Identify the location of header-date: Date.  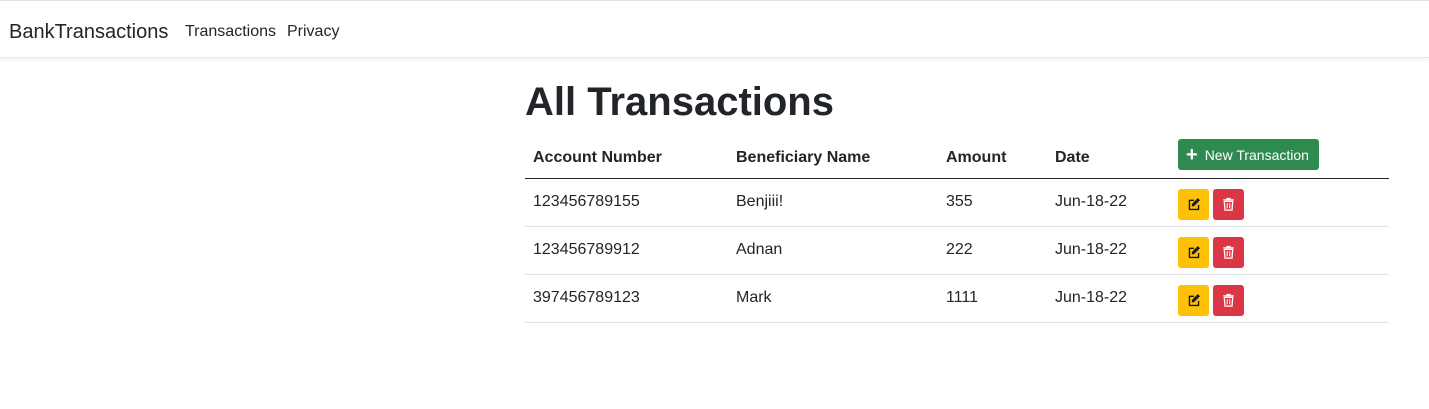
(1108, 157).